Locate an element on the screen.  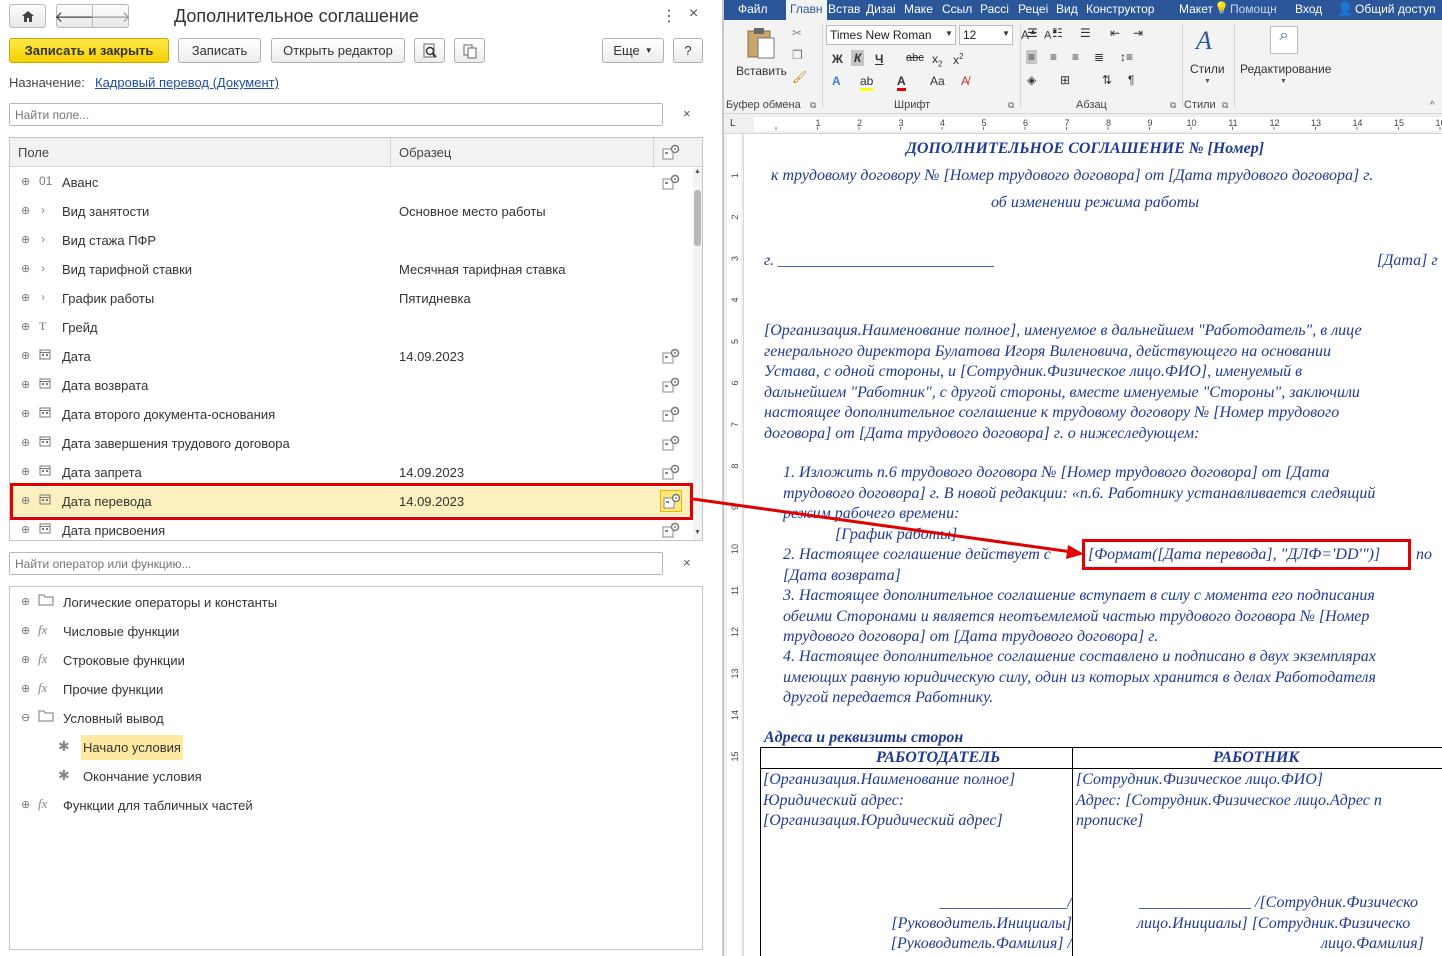
superscript-icon: x2 is located at coordinates (958, 59).